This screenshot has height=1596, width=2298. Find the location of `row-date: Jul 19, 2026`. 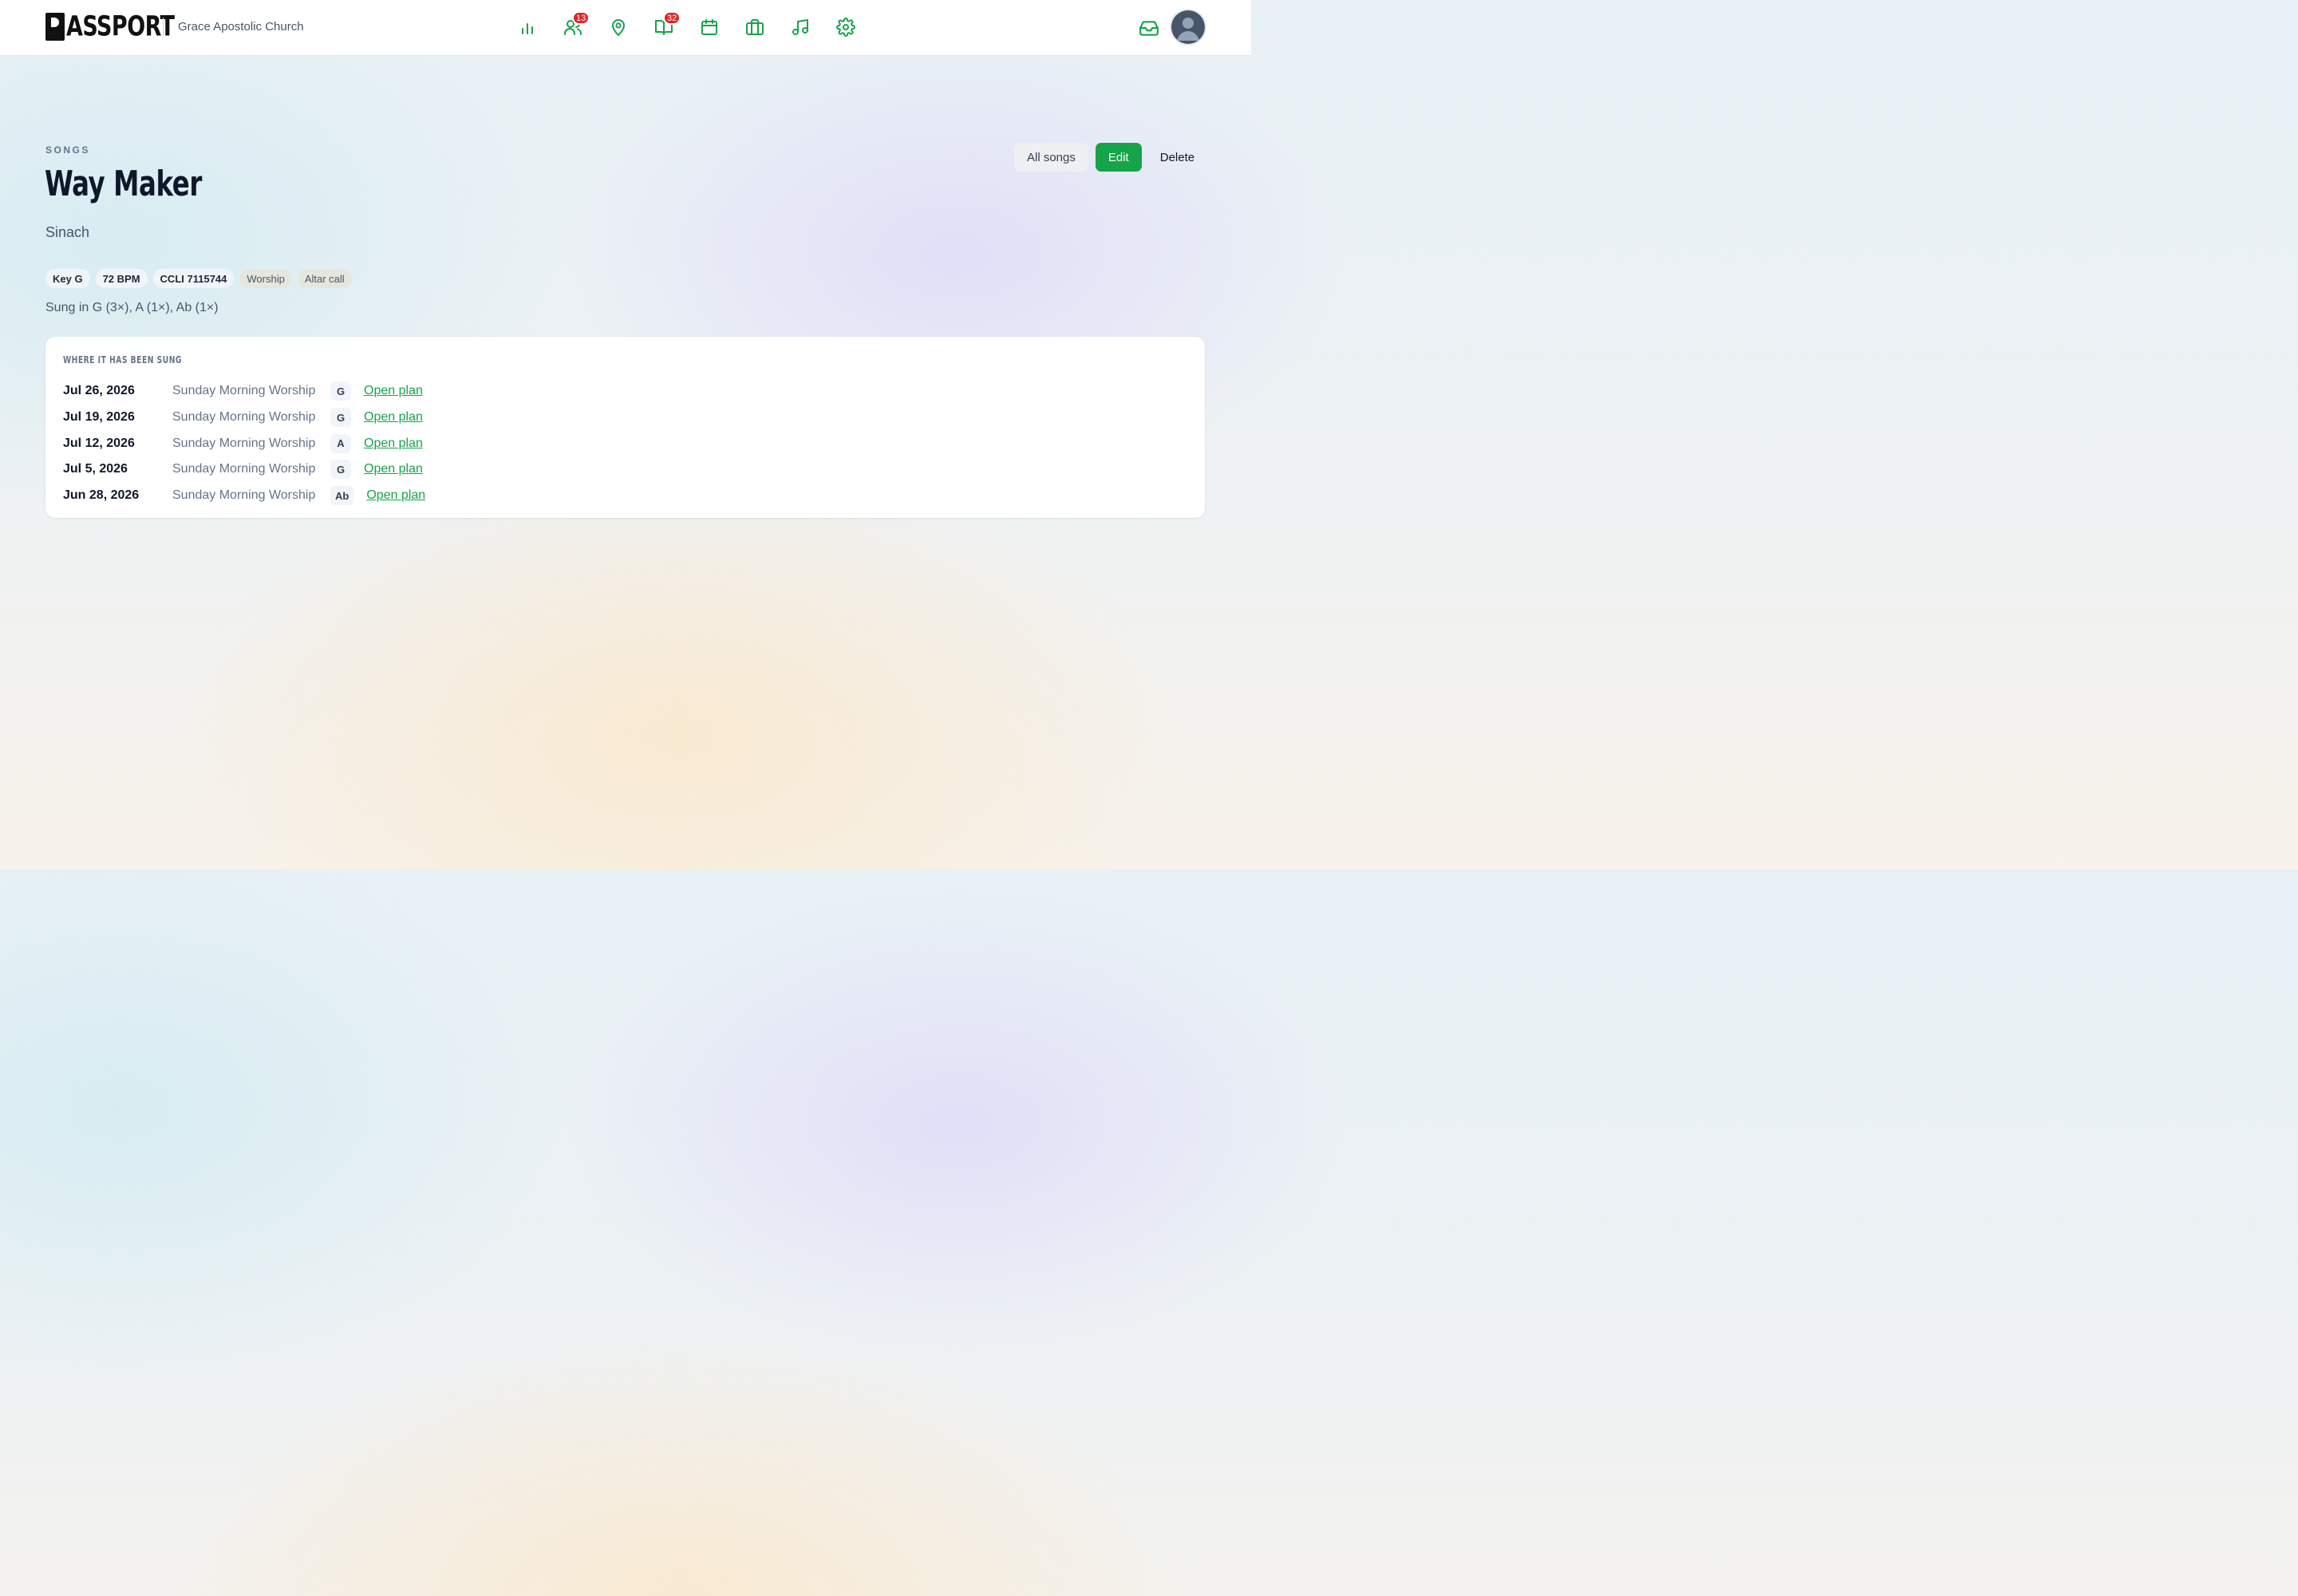

row-date: Jul 19, 2026 is located at coordinates (99, 417).